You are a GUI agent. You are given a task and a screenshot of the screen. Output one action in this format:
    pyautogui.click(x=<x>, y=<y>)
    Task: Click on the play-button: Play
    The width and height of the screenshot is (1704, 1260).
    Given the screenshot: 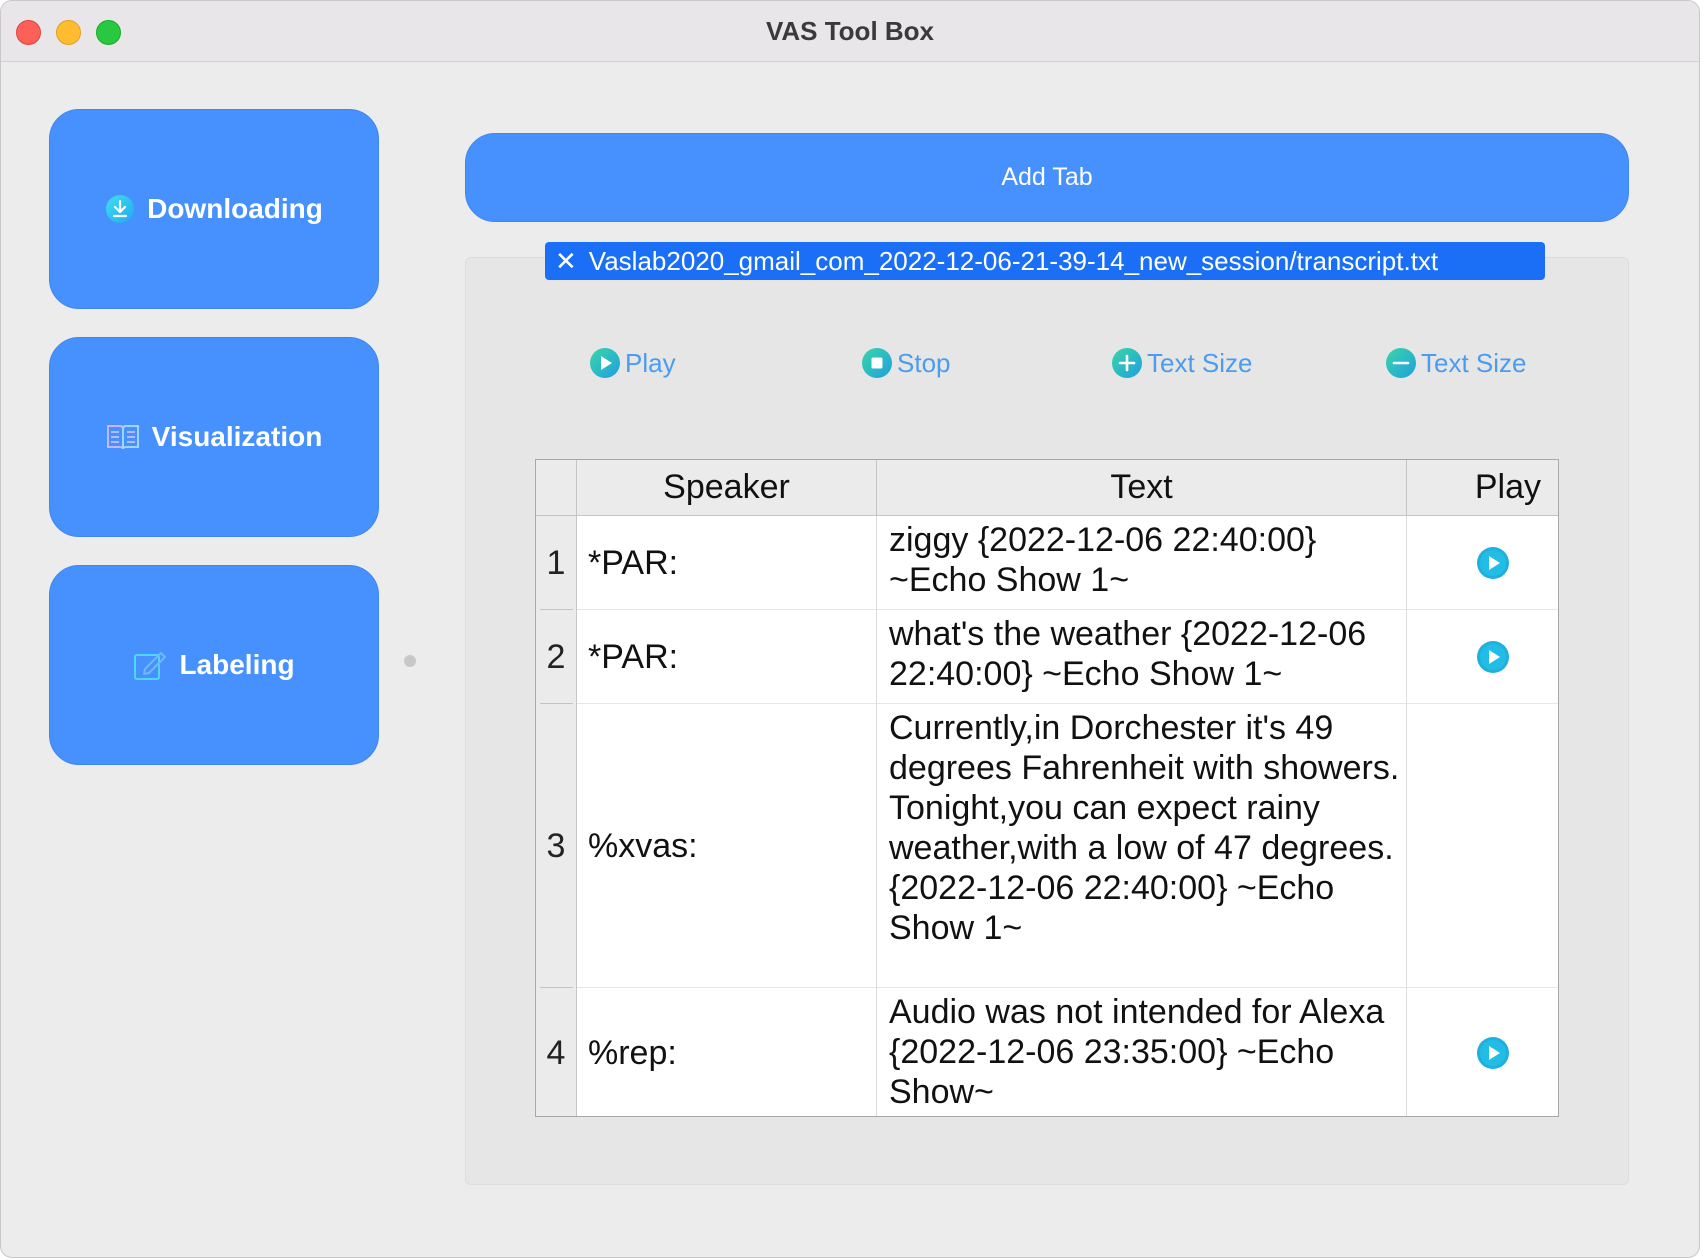 What is the action you would take?
    pyautogui.click(x=632, y=363)
    